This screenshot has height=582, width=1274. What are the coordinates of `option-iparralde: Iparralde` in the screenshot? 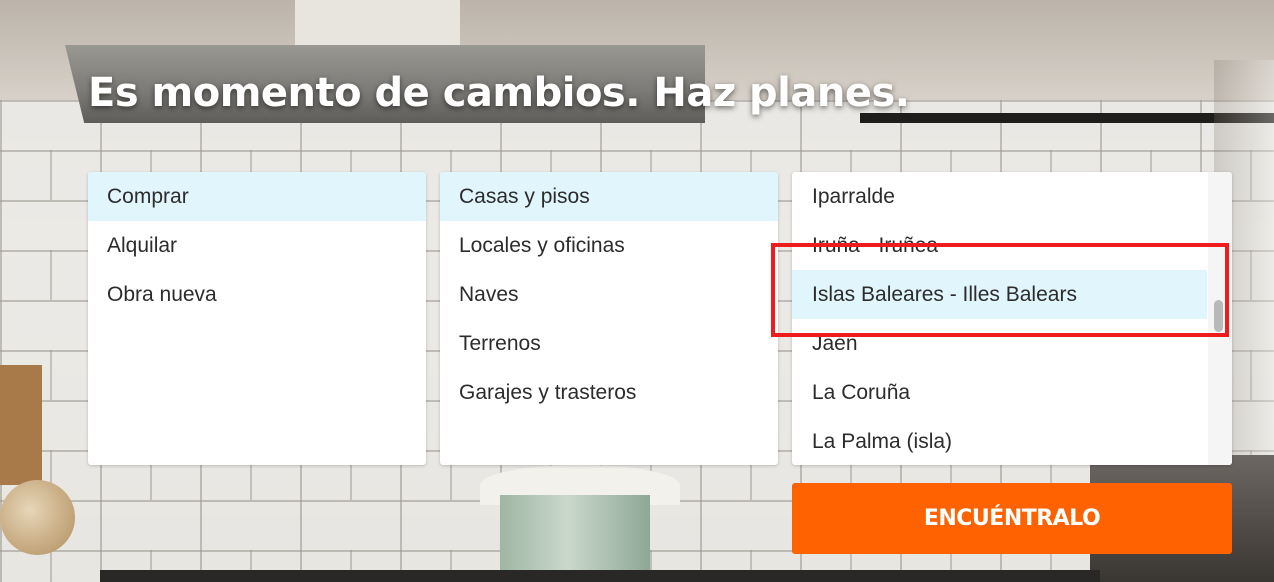 It's located at (999, 196).